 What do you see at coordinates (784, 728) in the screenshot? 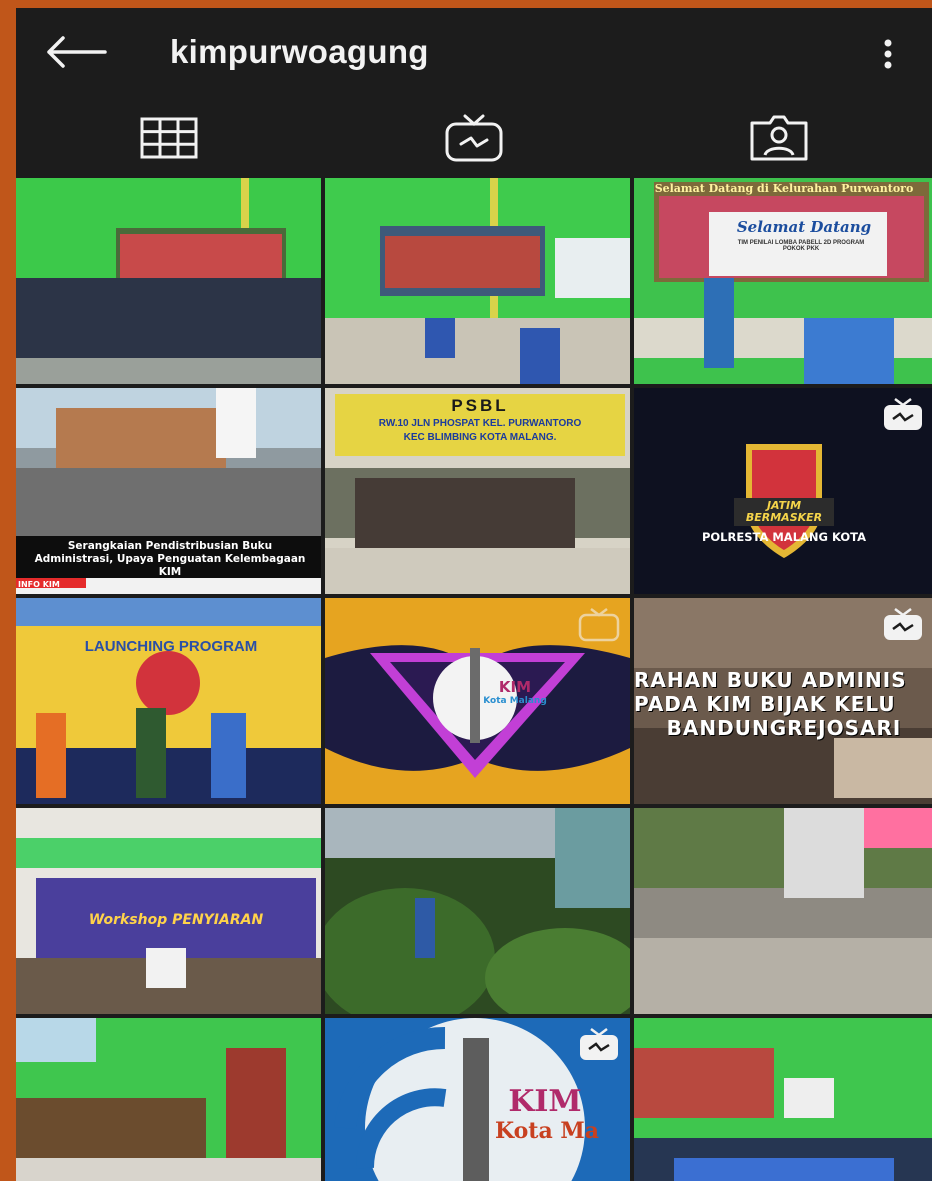
I see `post-9-line-3: BANDUNGREJOSARI` at bounding box center [784, 728].